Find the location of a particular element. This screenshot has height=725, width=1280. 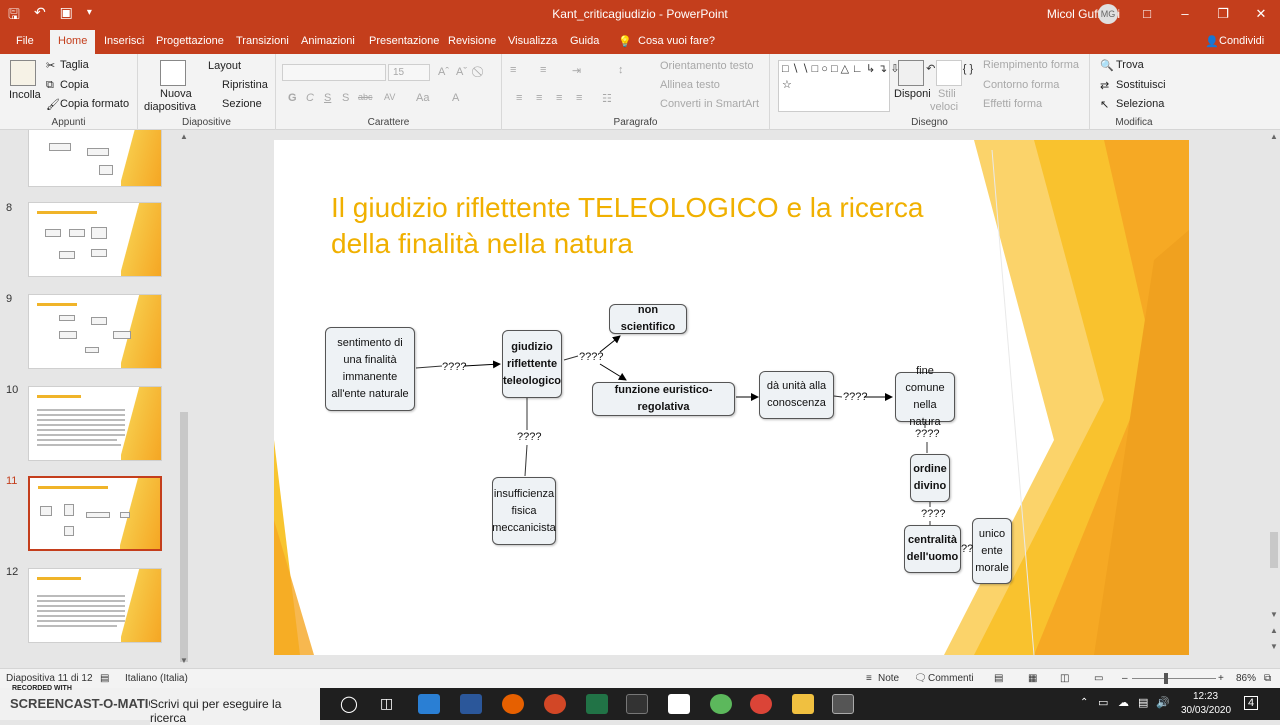

clock-time: 12:23 is located at coordinates (1205, 696).